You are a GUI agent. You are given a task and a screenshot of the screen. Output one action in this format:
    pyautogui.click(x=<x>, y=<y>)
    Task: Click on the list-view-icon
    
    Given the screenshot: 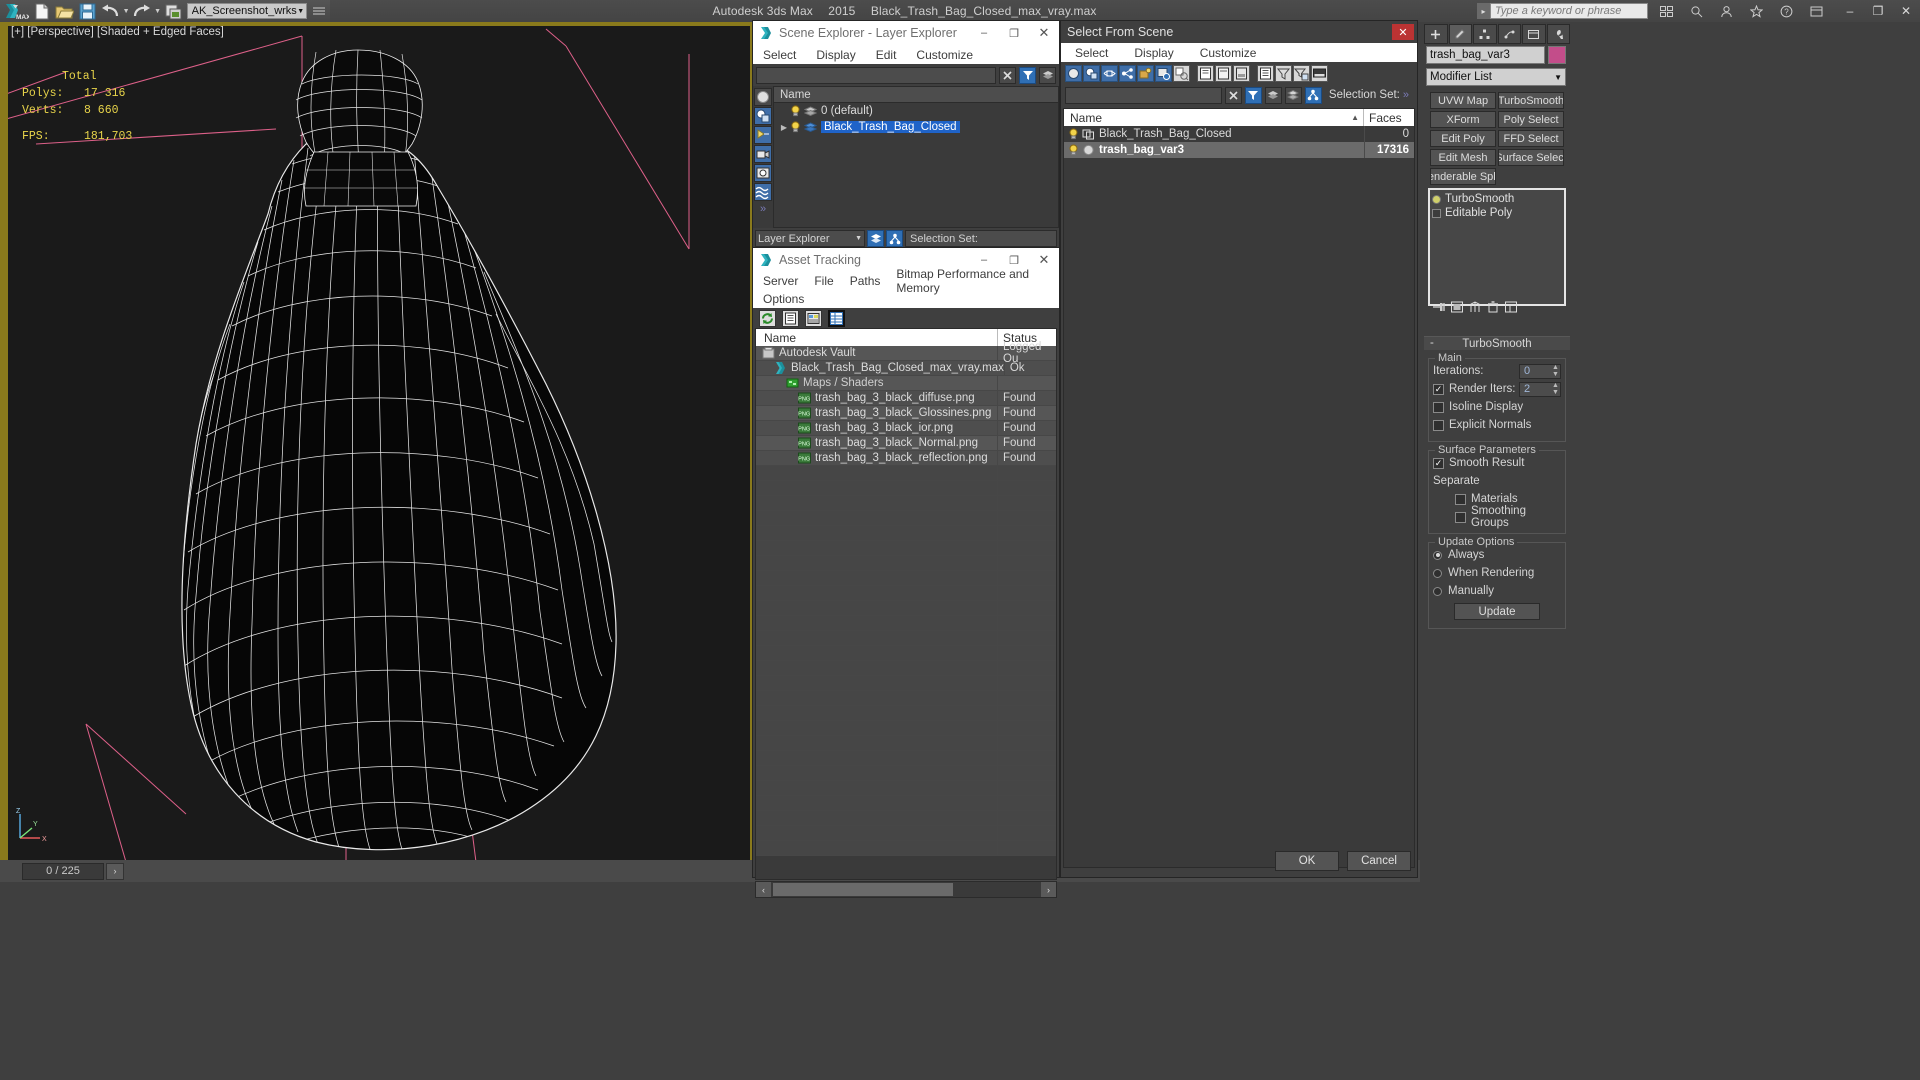 What is the action you would take?
    pyautogui.click(x=790, y=318)
    